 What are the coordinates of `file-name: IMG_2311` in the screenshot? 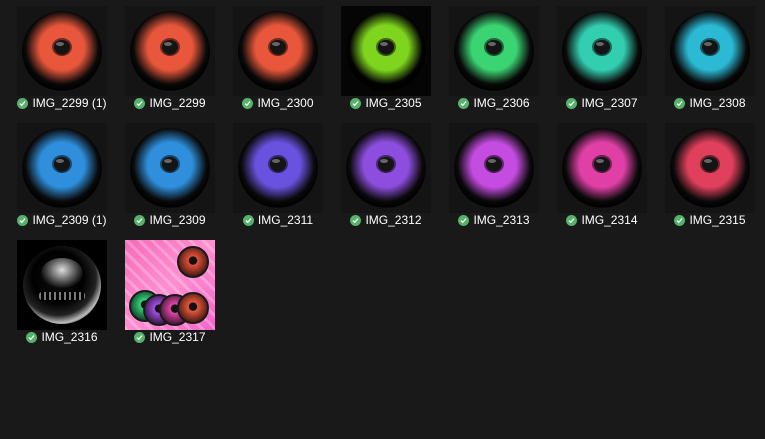 It's located at (285, 220).